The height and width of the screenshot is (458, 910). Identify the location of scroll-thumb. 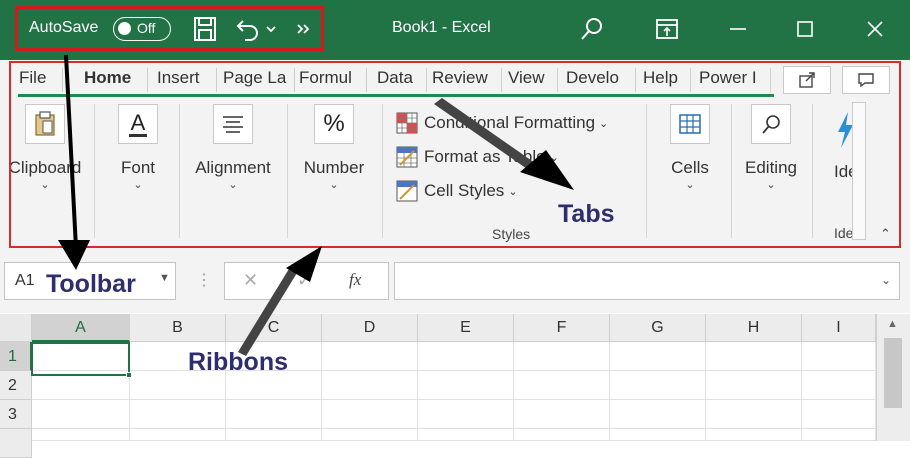
(893, 373).